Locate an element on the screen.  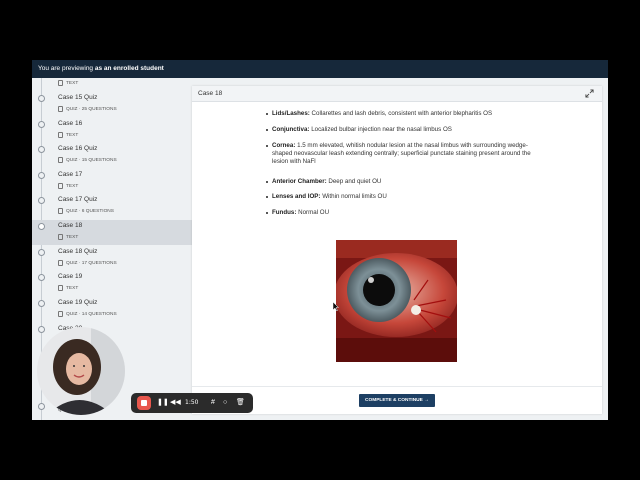
lesson-title: Case 16 is located at coordinates (70, 123).